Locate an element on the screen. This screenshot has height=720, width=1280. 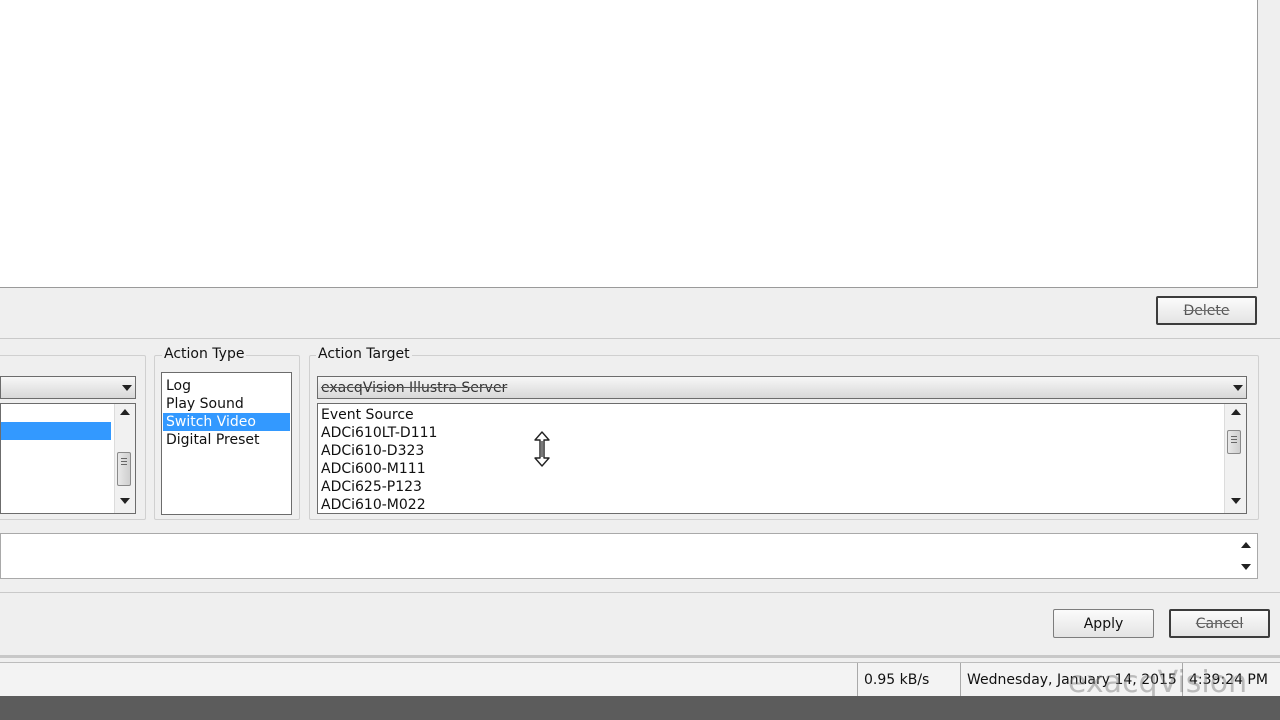
apply-button: Apply is located at coordinates (1103, 623).